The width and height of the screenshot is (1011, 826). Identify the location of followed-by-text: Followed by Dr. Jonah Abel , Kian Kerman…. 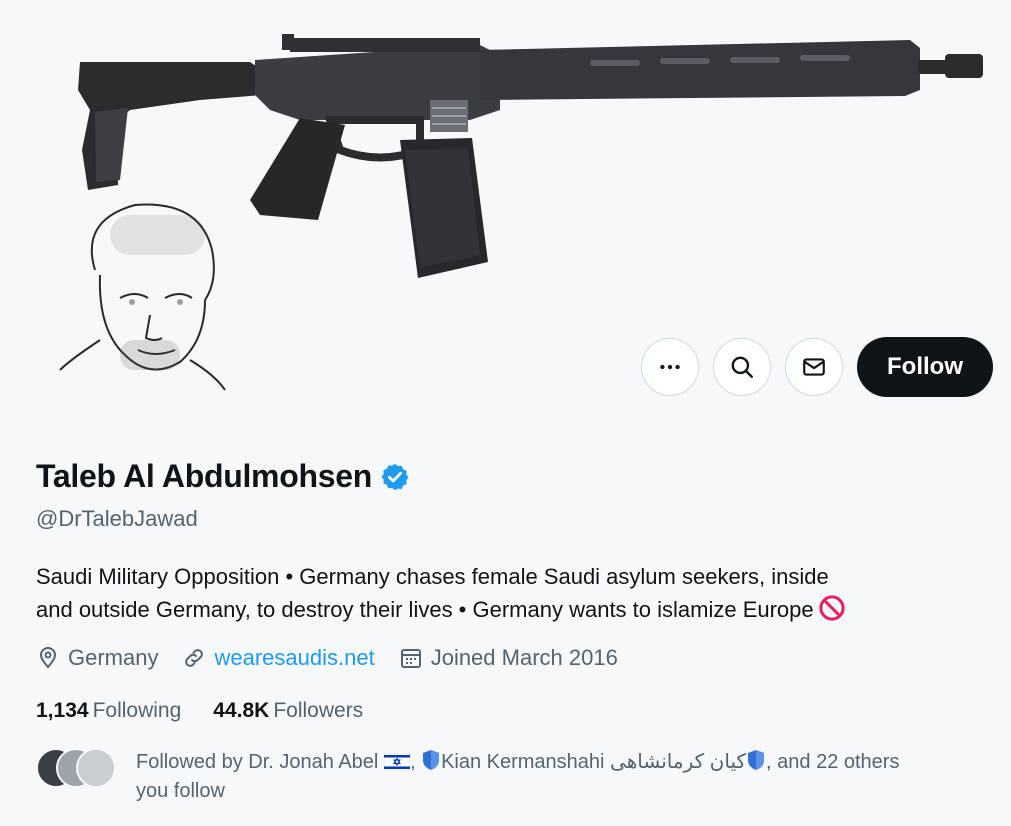
(556, 777).